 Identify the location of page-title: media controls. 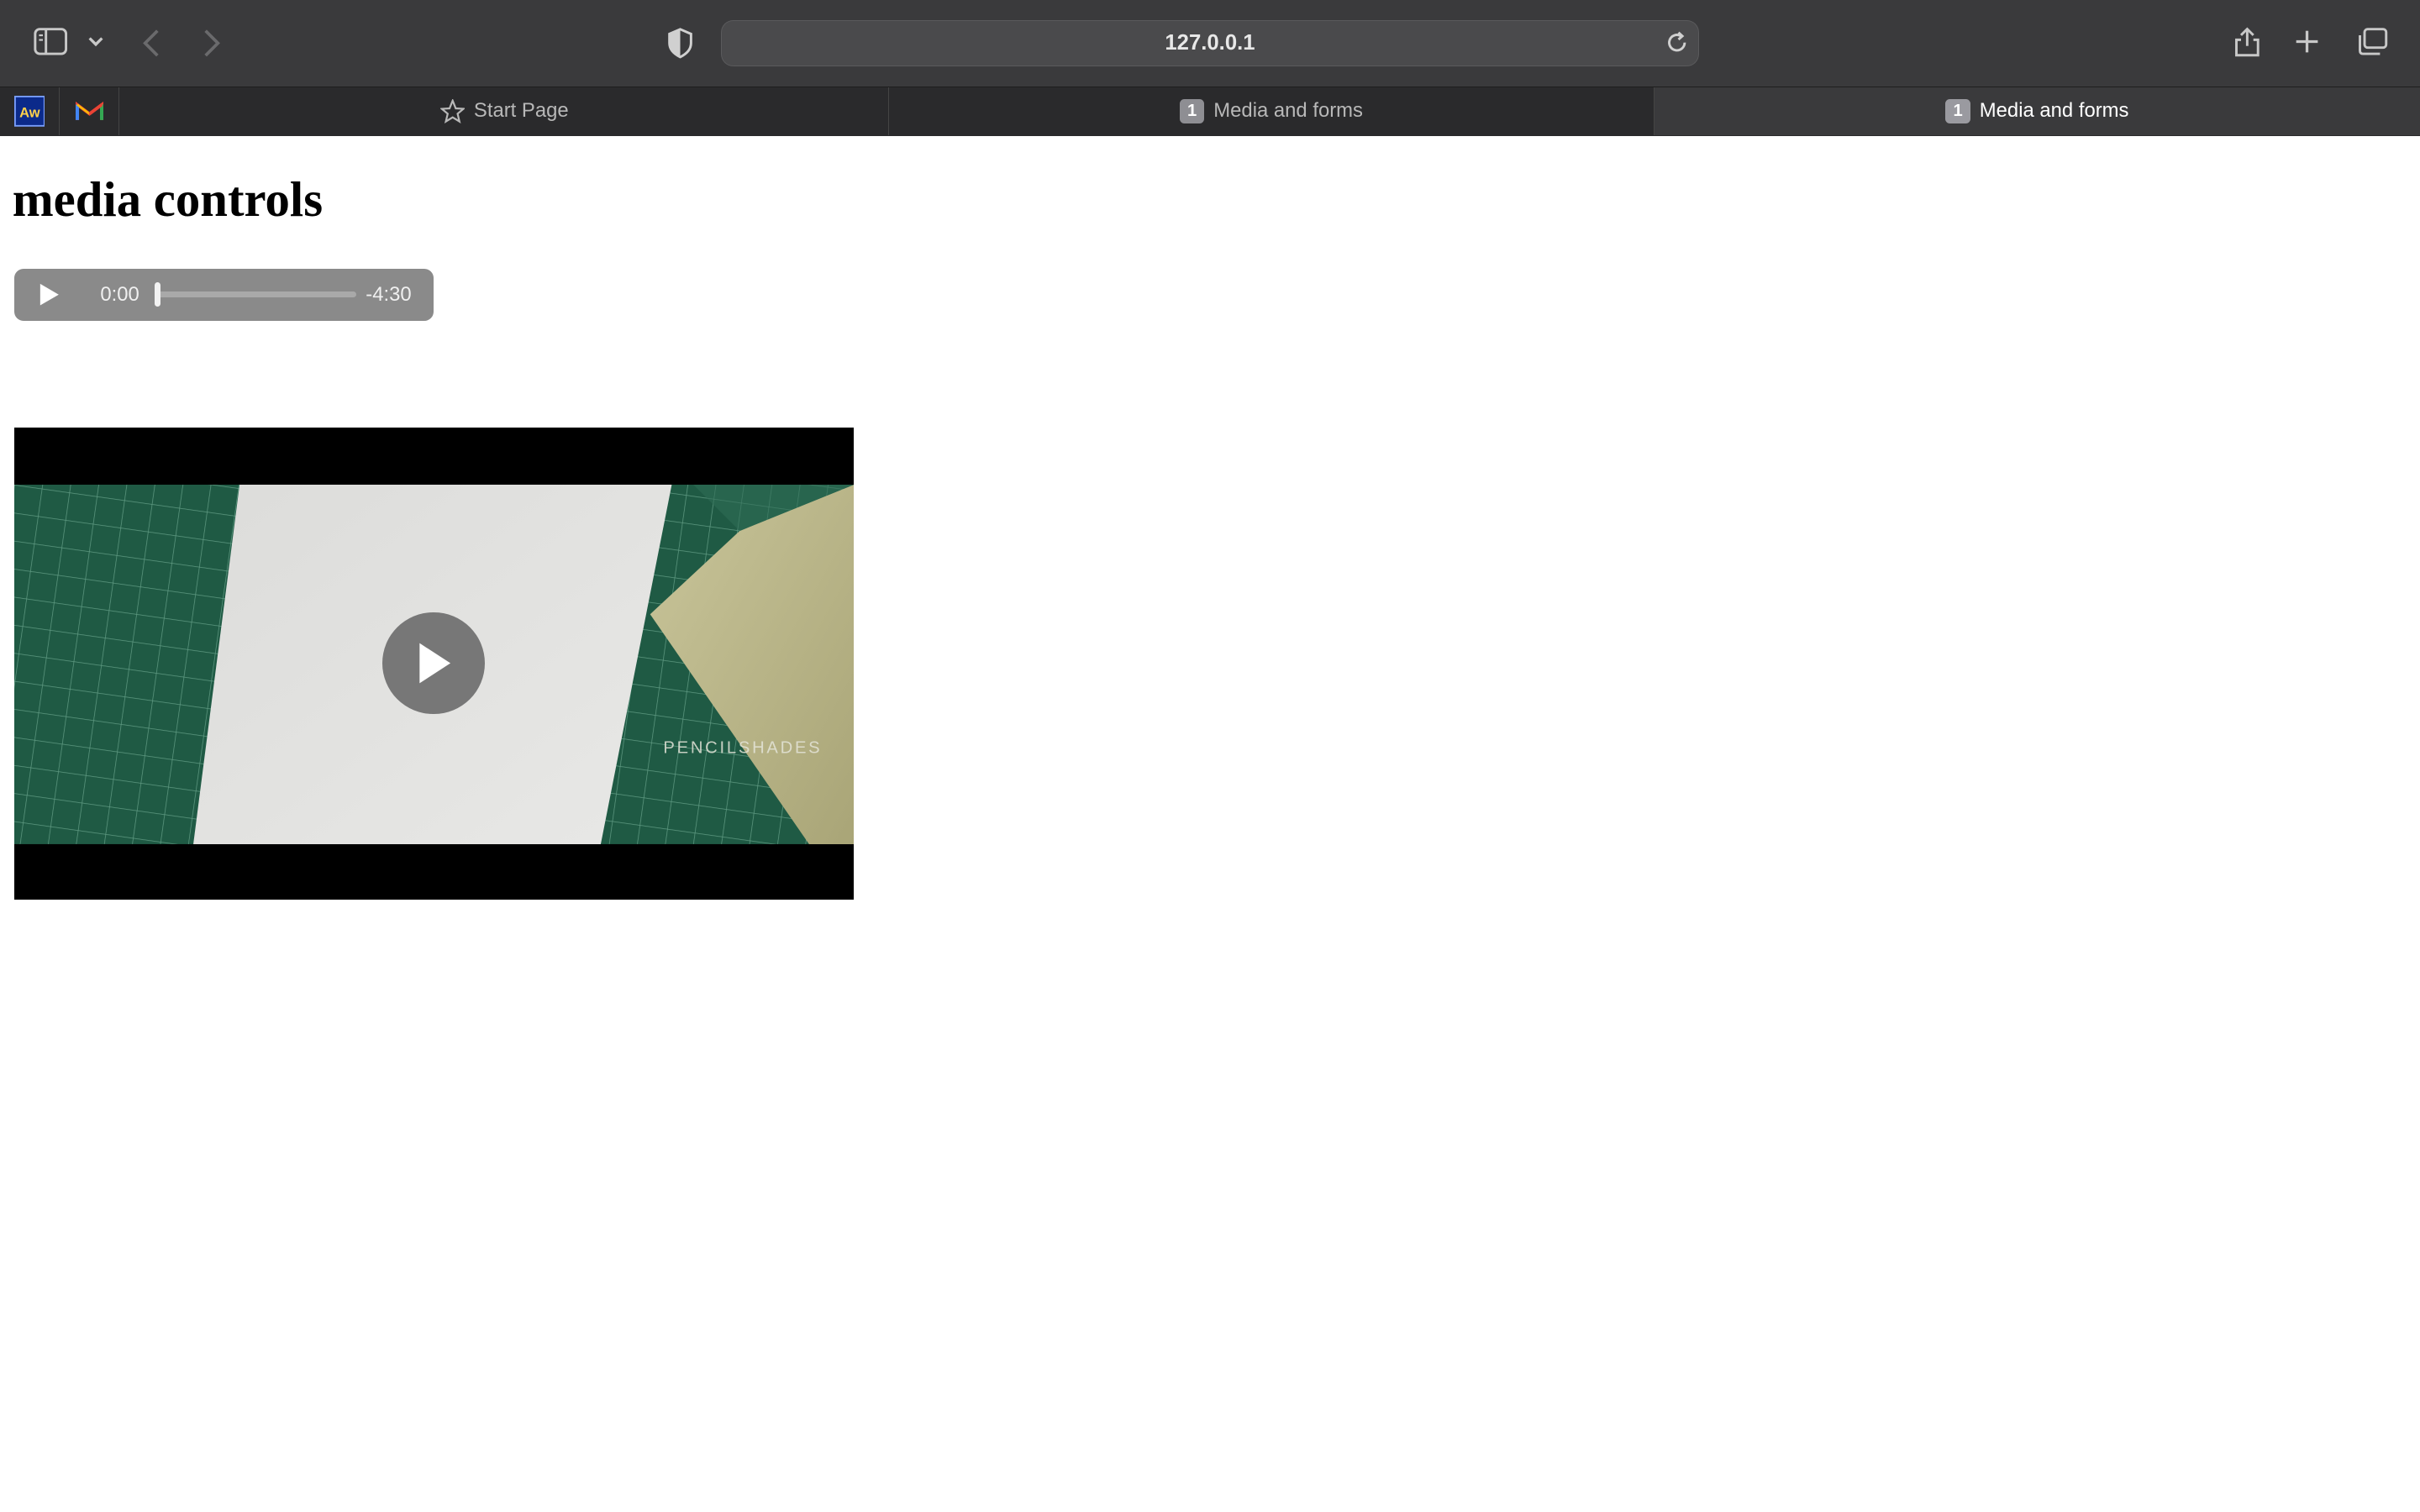
(168, 200).